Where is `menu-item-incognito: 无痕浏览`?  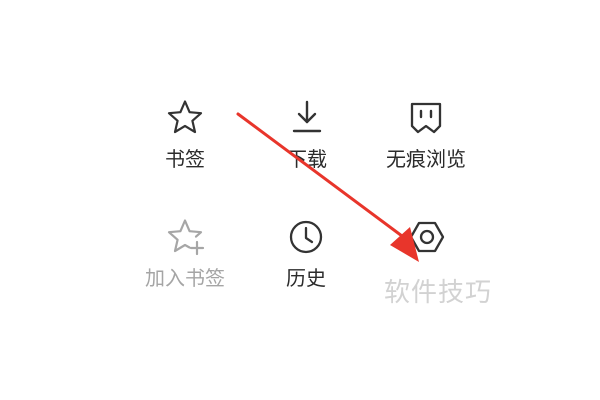
menu-item-incognito: 无痕浏览 is located at coordinates (426, 148).